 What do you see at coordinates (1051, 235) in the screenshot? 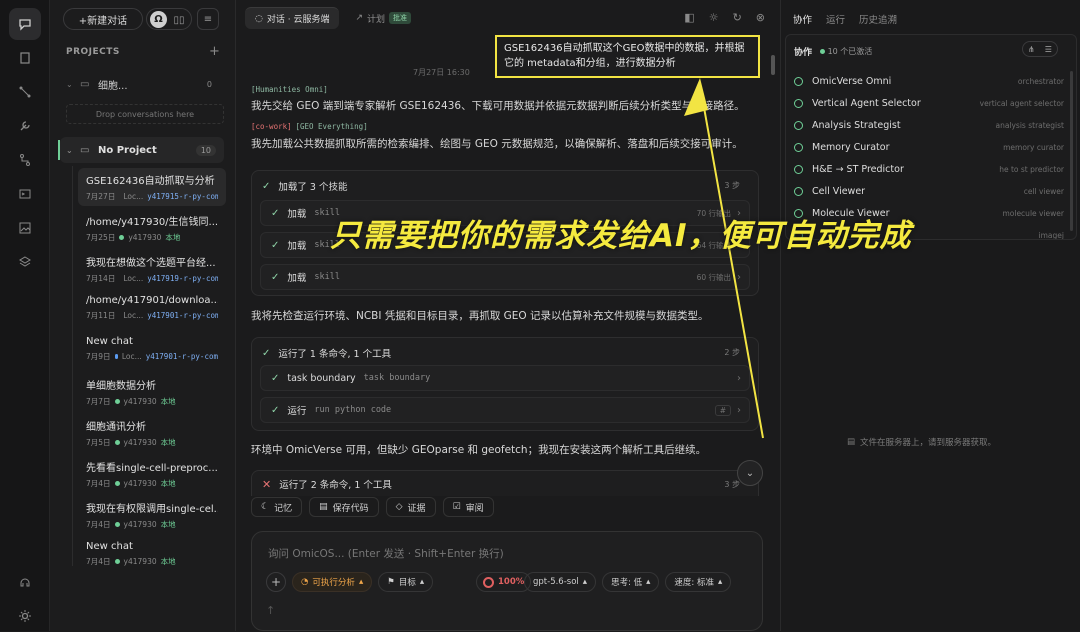
I see `agent-id: imagej` at bounding box center [1051, 235].